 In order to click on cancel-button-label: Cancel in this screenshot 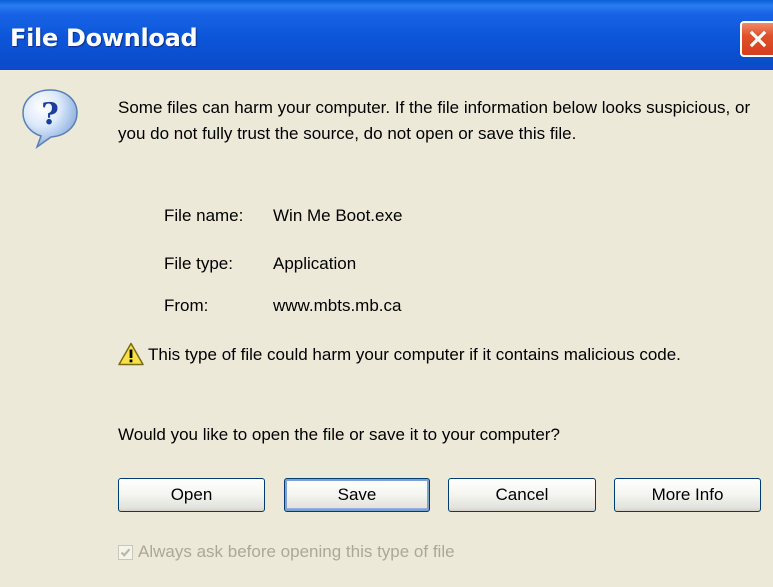, I will do `click(522, 494)`.